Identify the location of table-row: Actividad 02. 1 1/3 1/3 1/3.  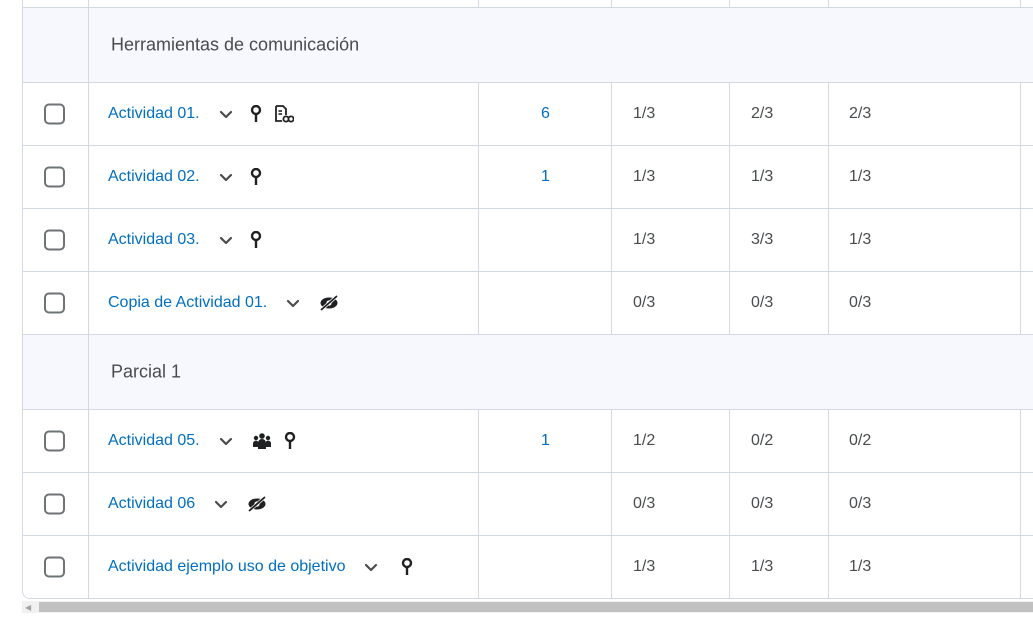
(528, 177).